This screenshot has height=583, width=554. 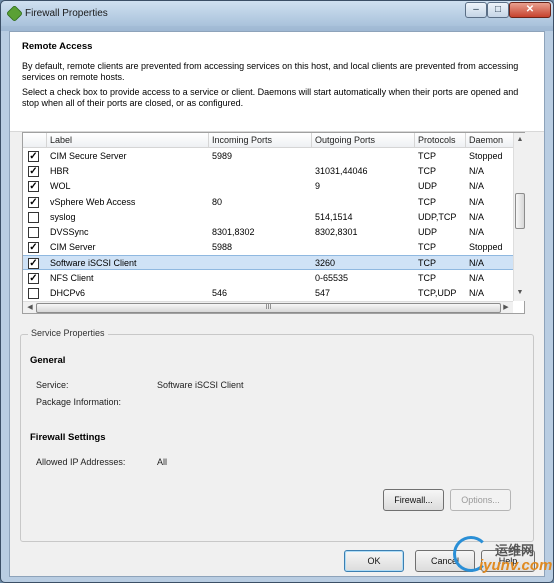 What do you see at coordinates (520, 211) in the screenshot?
I see `vertical-scroll-thumb` at bounding box center [520, 211].